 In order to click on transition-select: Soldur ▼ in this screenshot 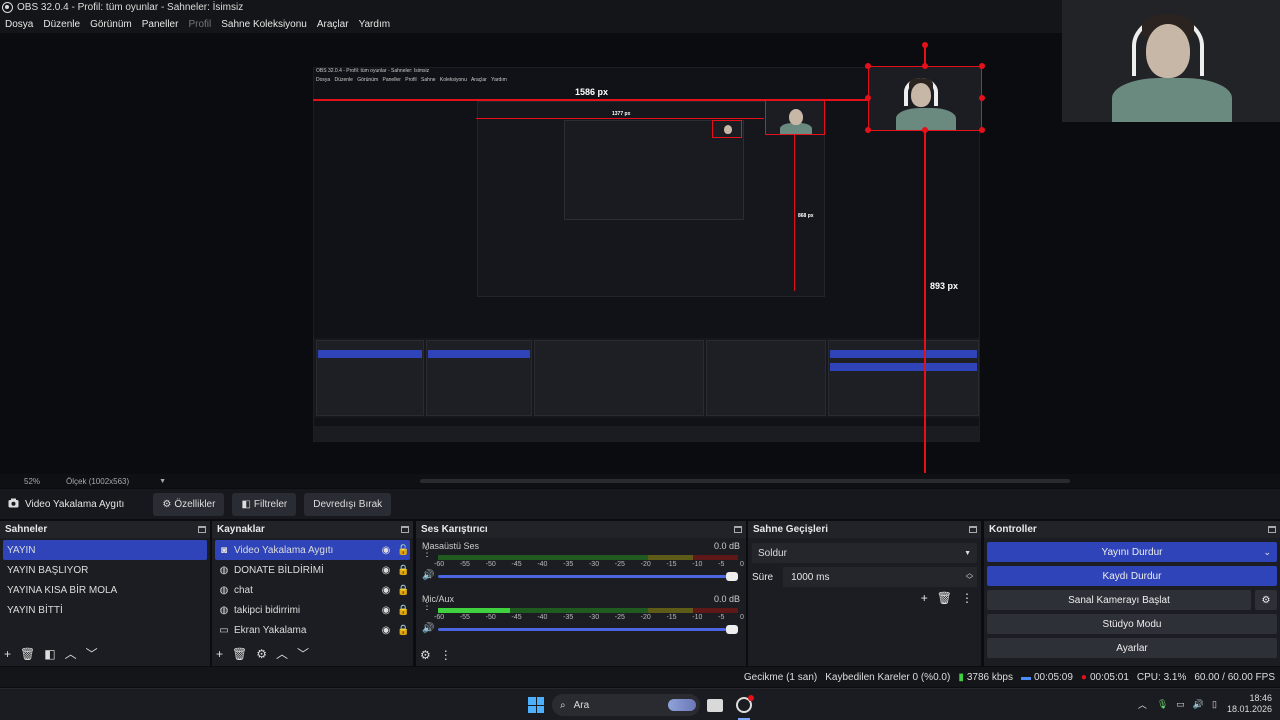, I will do `click(864, 553)`.